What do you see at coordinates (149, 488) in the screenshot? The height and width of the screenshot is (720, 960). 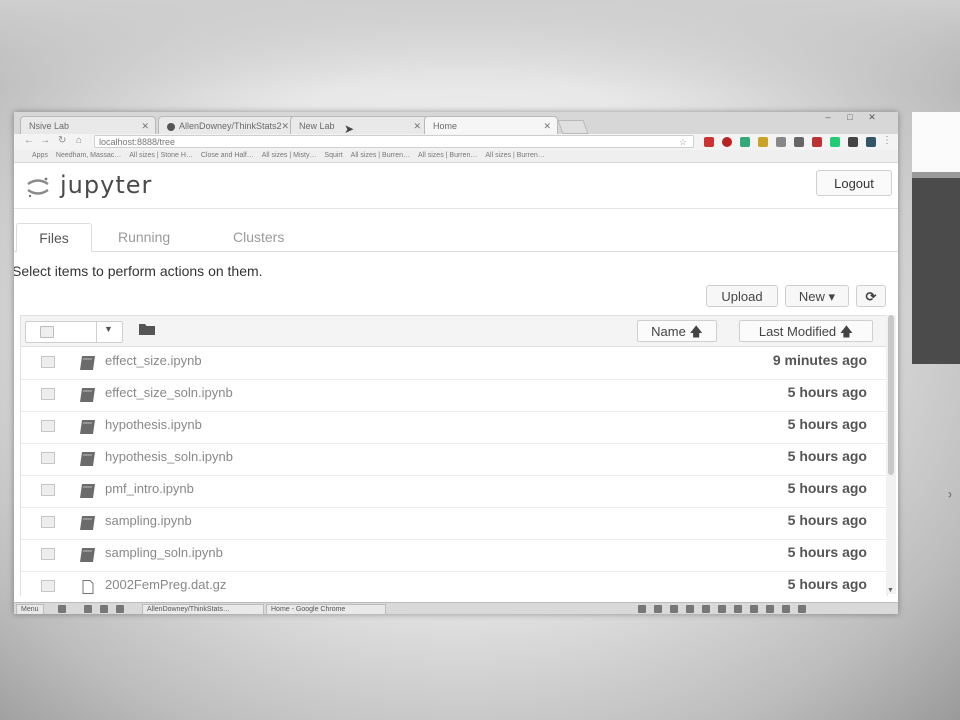 I see `file-name-link: pmf_intro.ipynb` at bounding box center [149, 488].